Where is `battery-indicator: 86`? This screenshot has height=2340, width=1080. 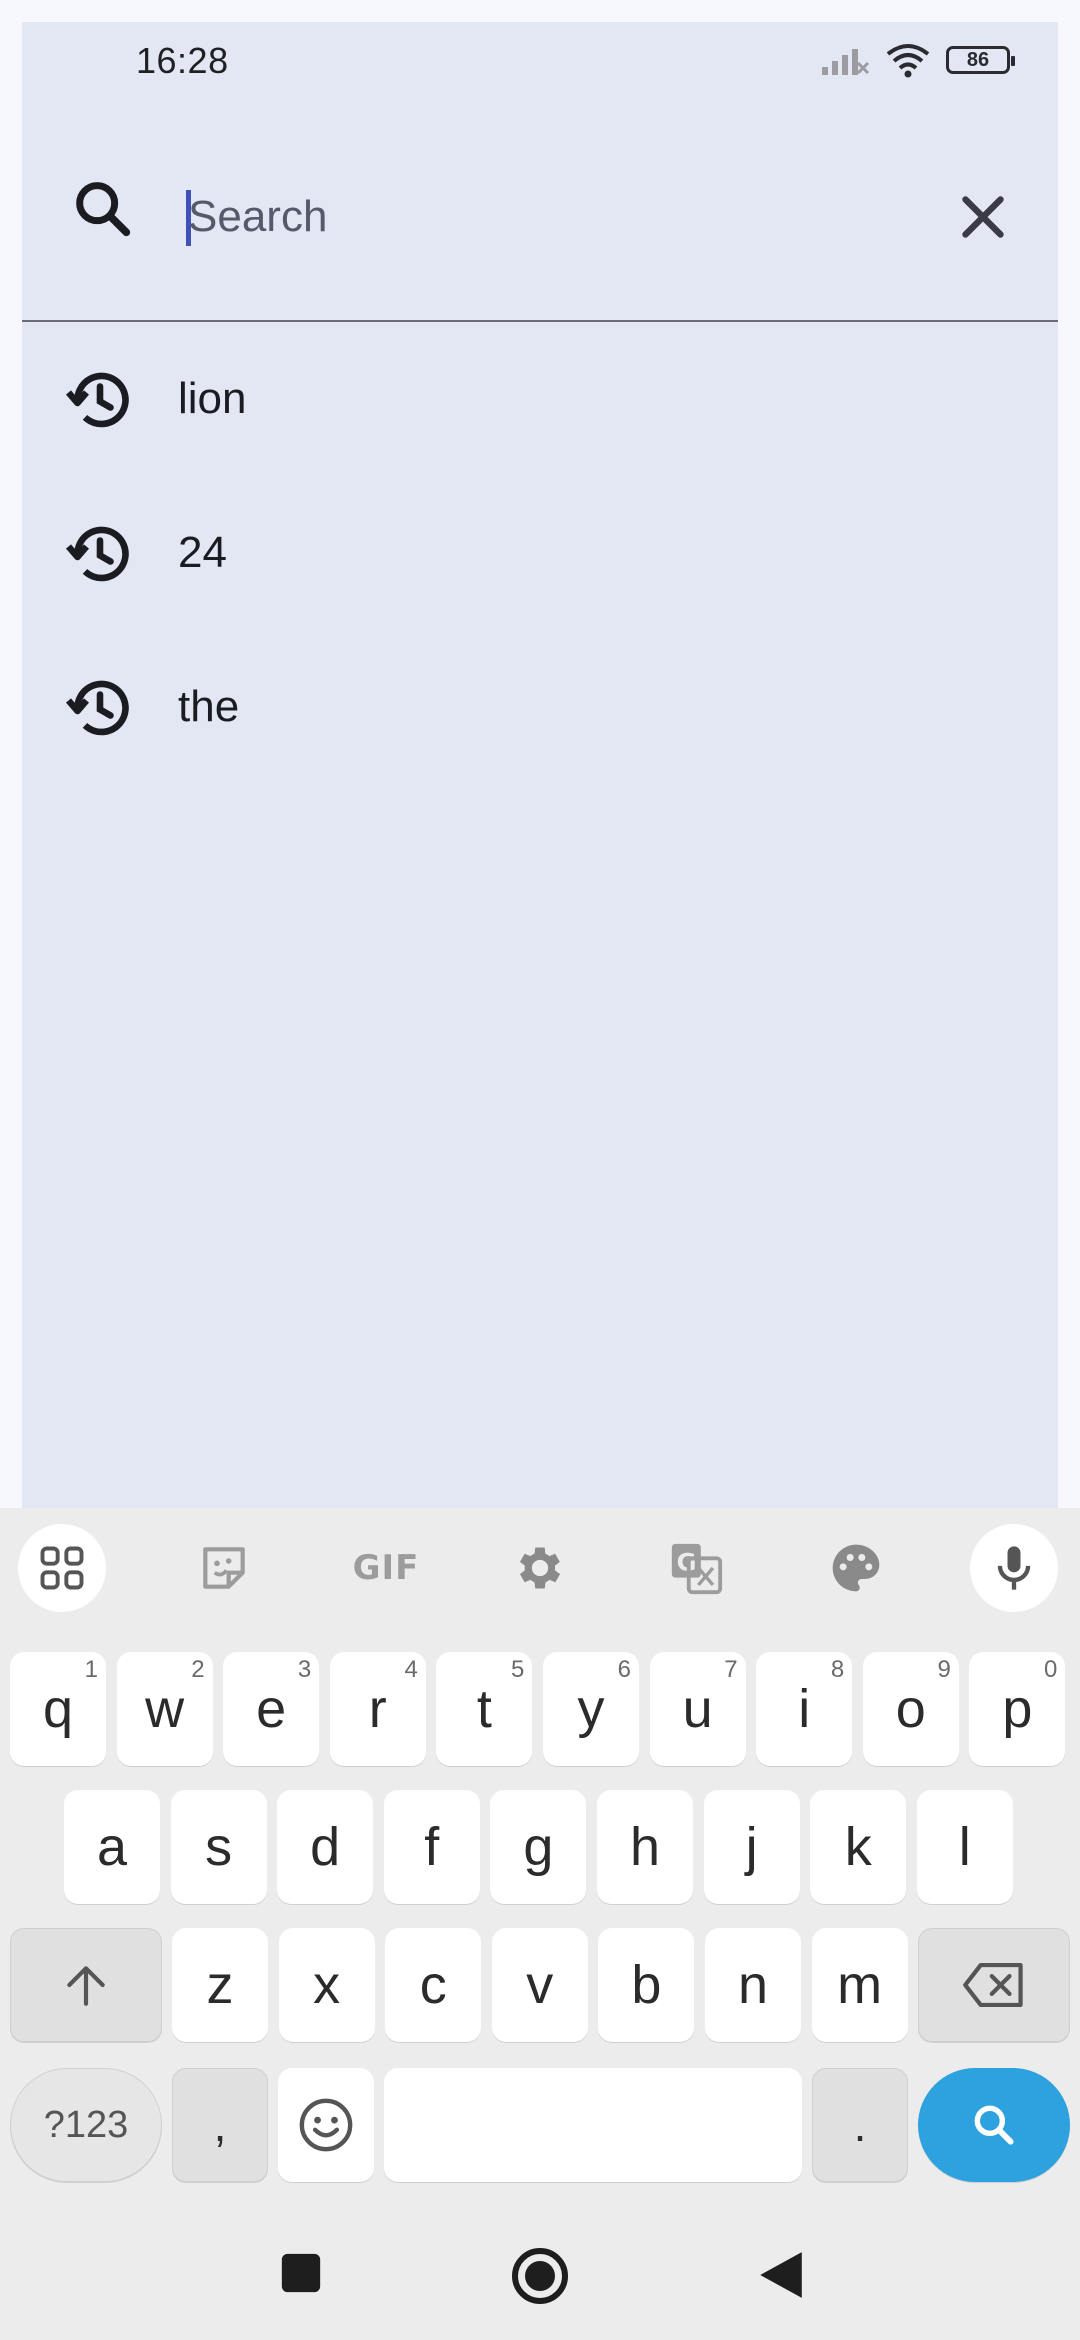
battery-indicator: 86 is located at coordinates (980, 60).